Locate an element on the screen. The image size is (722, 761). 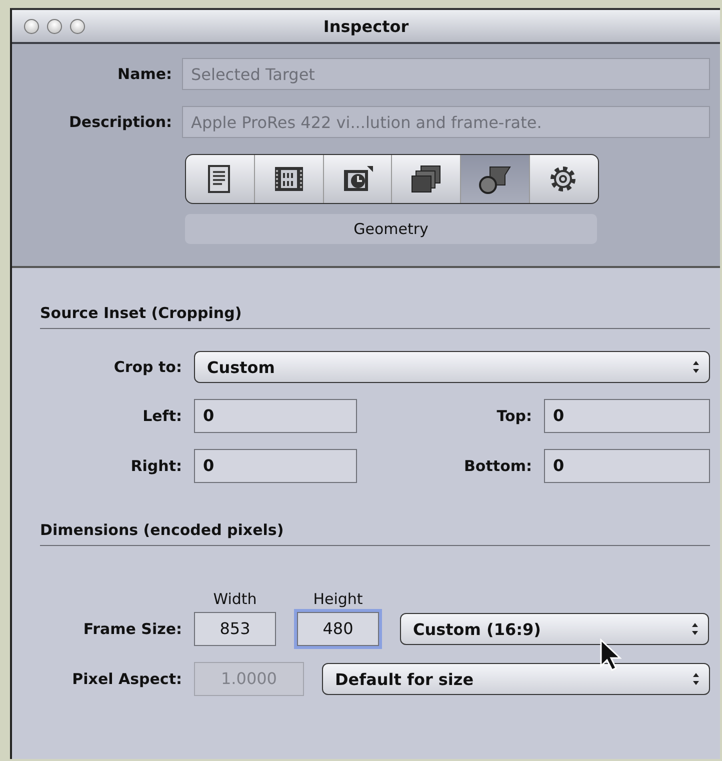
number-field: 480 is located at coordinates (338, 629).